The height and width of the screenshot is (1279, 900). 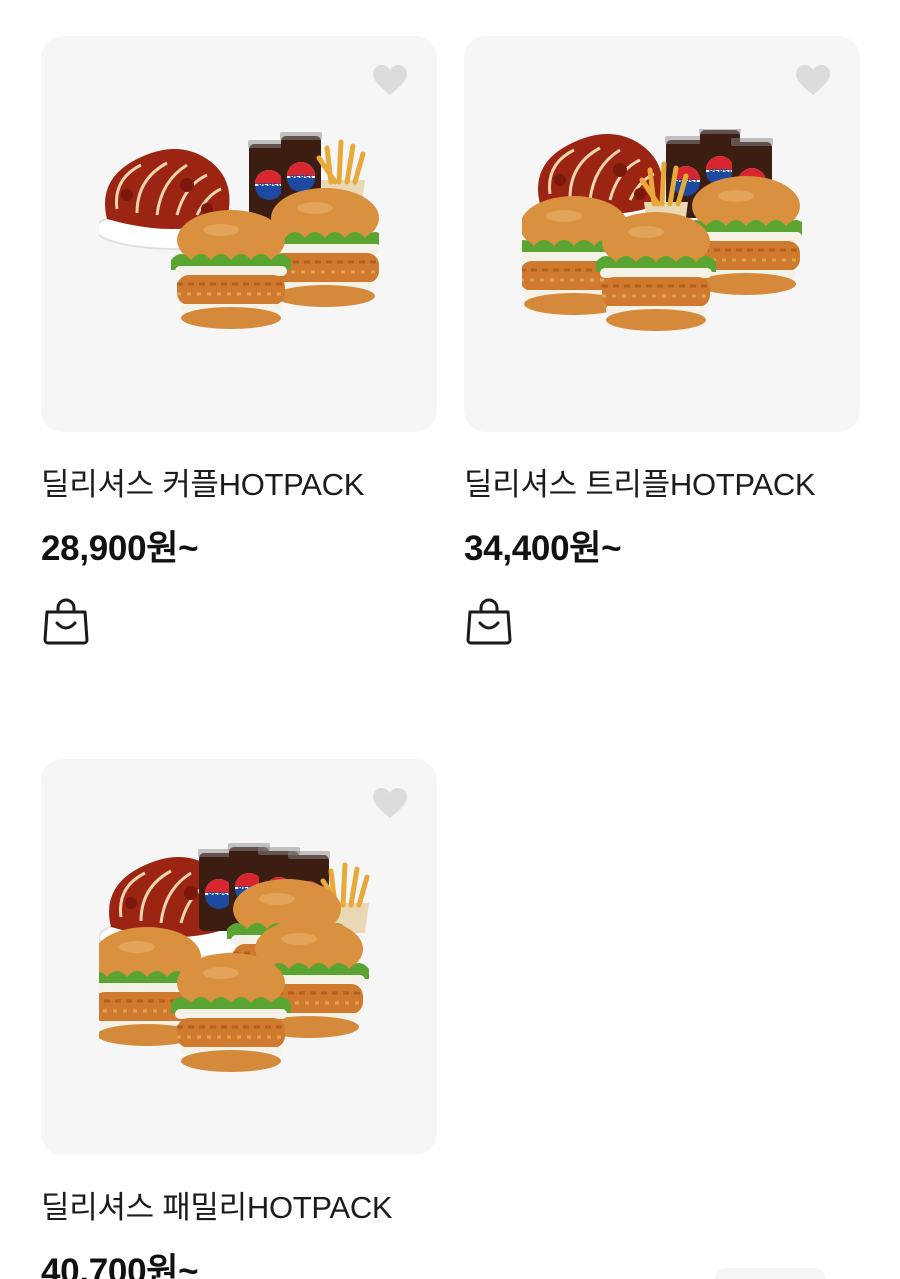 I want to click on product-price: 34,400원~, so click(x=543, y=548).